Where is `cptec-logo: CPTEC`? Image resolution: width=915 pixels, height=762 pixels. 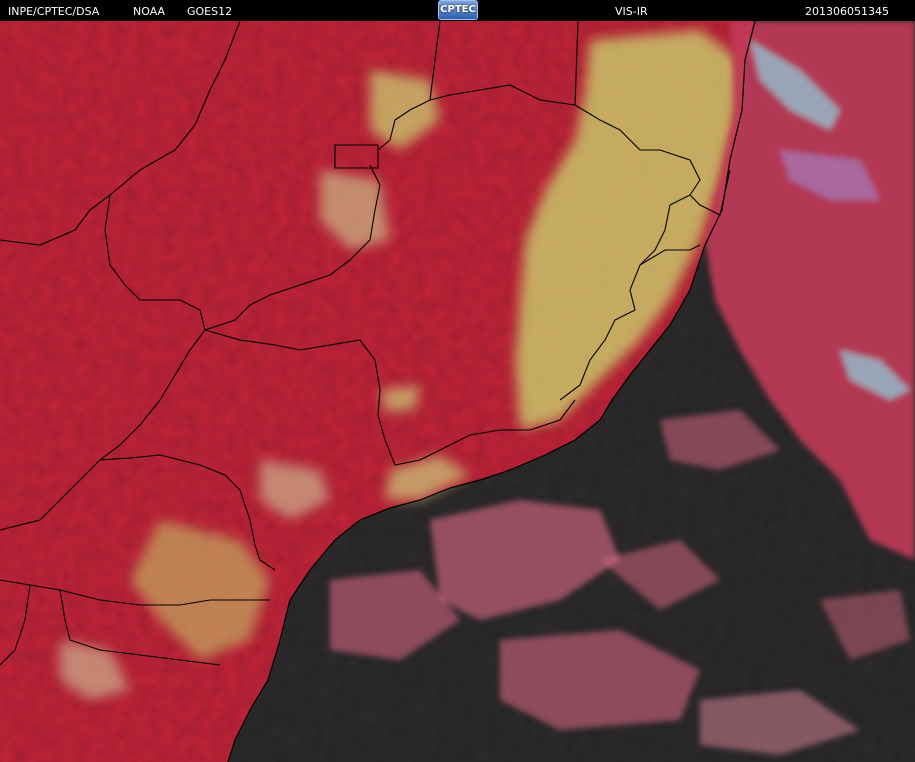 cptec-logo: CPTEC is located at coordinates (458, 10).